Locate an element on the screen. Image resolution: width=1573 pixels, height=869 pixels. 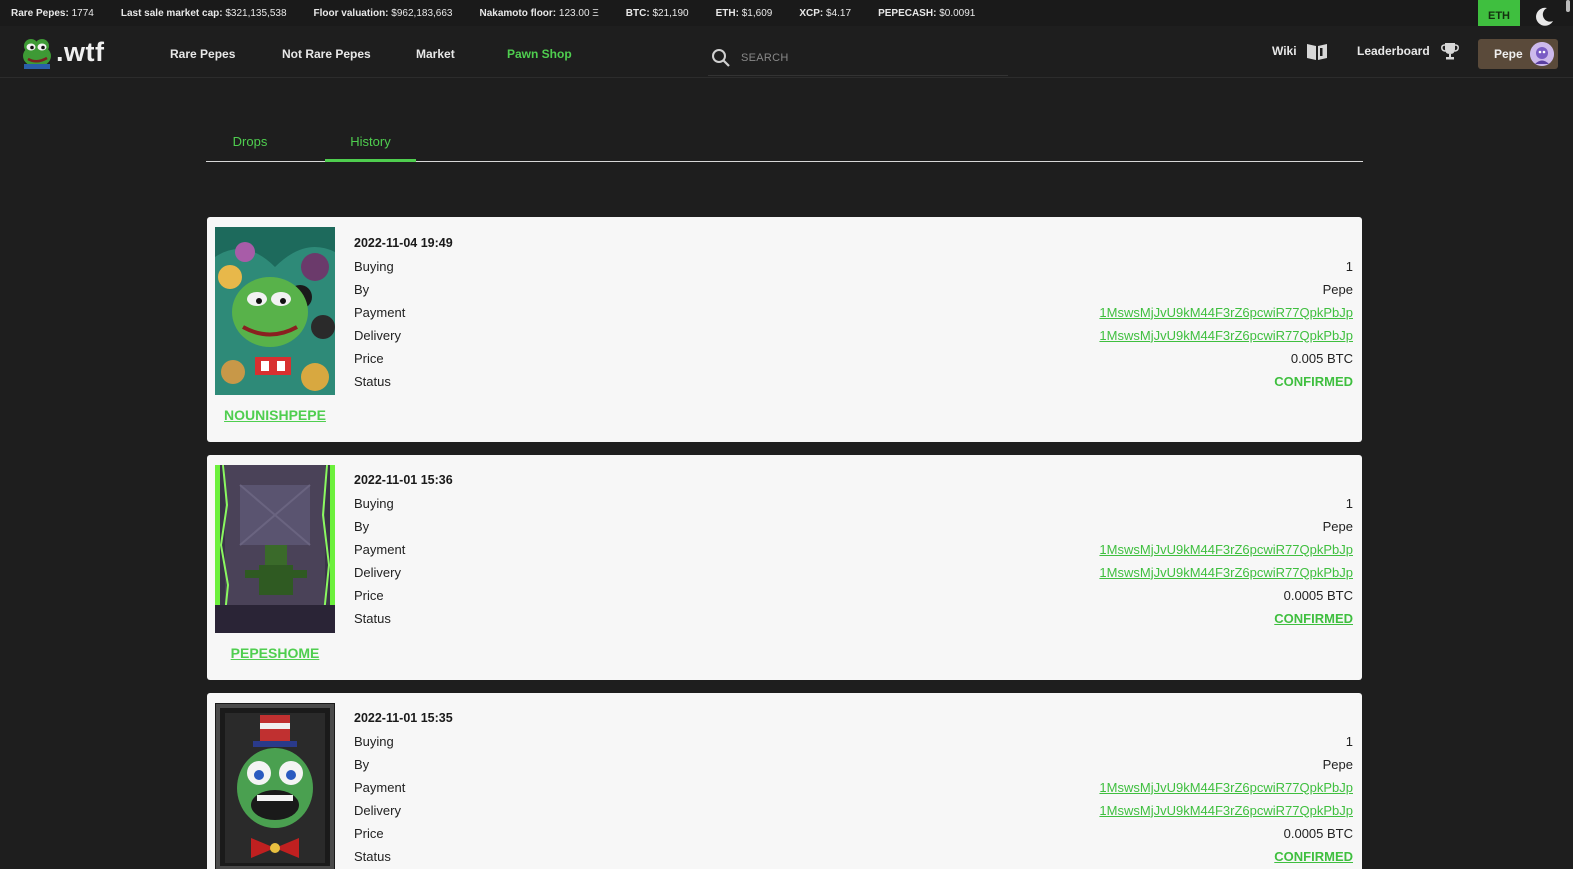
nav-rare-pepes: Rare Pepes is located at coordinates (202, 54).